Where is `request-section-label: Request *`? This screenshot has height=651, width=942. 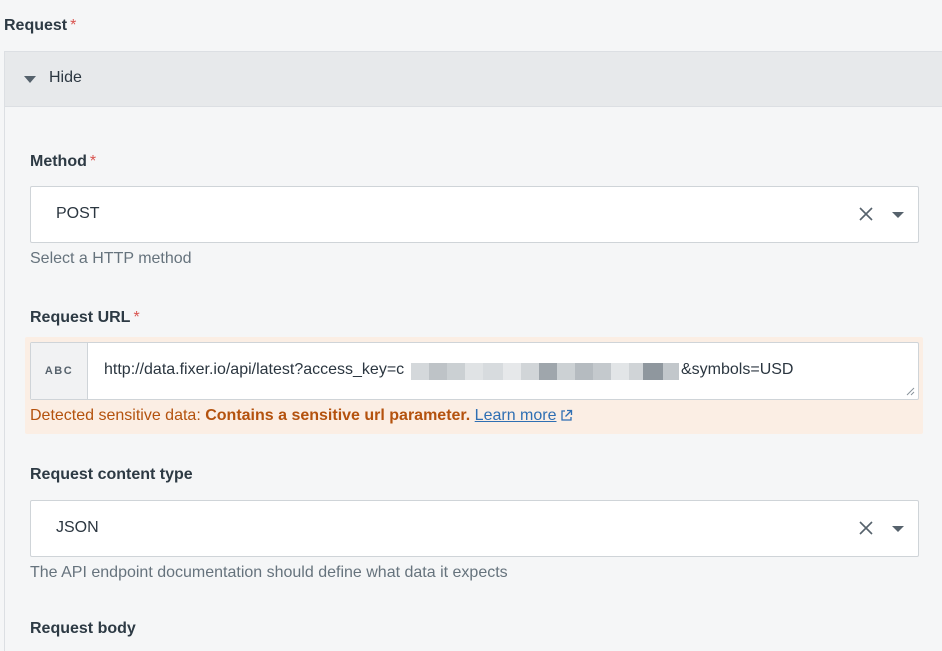
request-section-label: Request * is located at coordinates (40, 26).